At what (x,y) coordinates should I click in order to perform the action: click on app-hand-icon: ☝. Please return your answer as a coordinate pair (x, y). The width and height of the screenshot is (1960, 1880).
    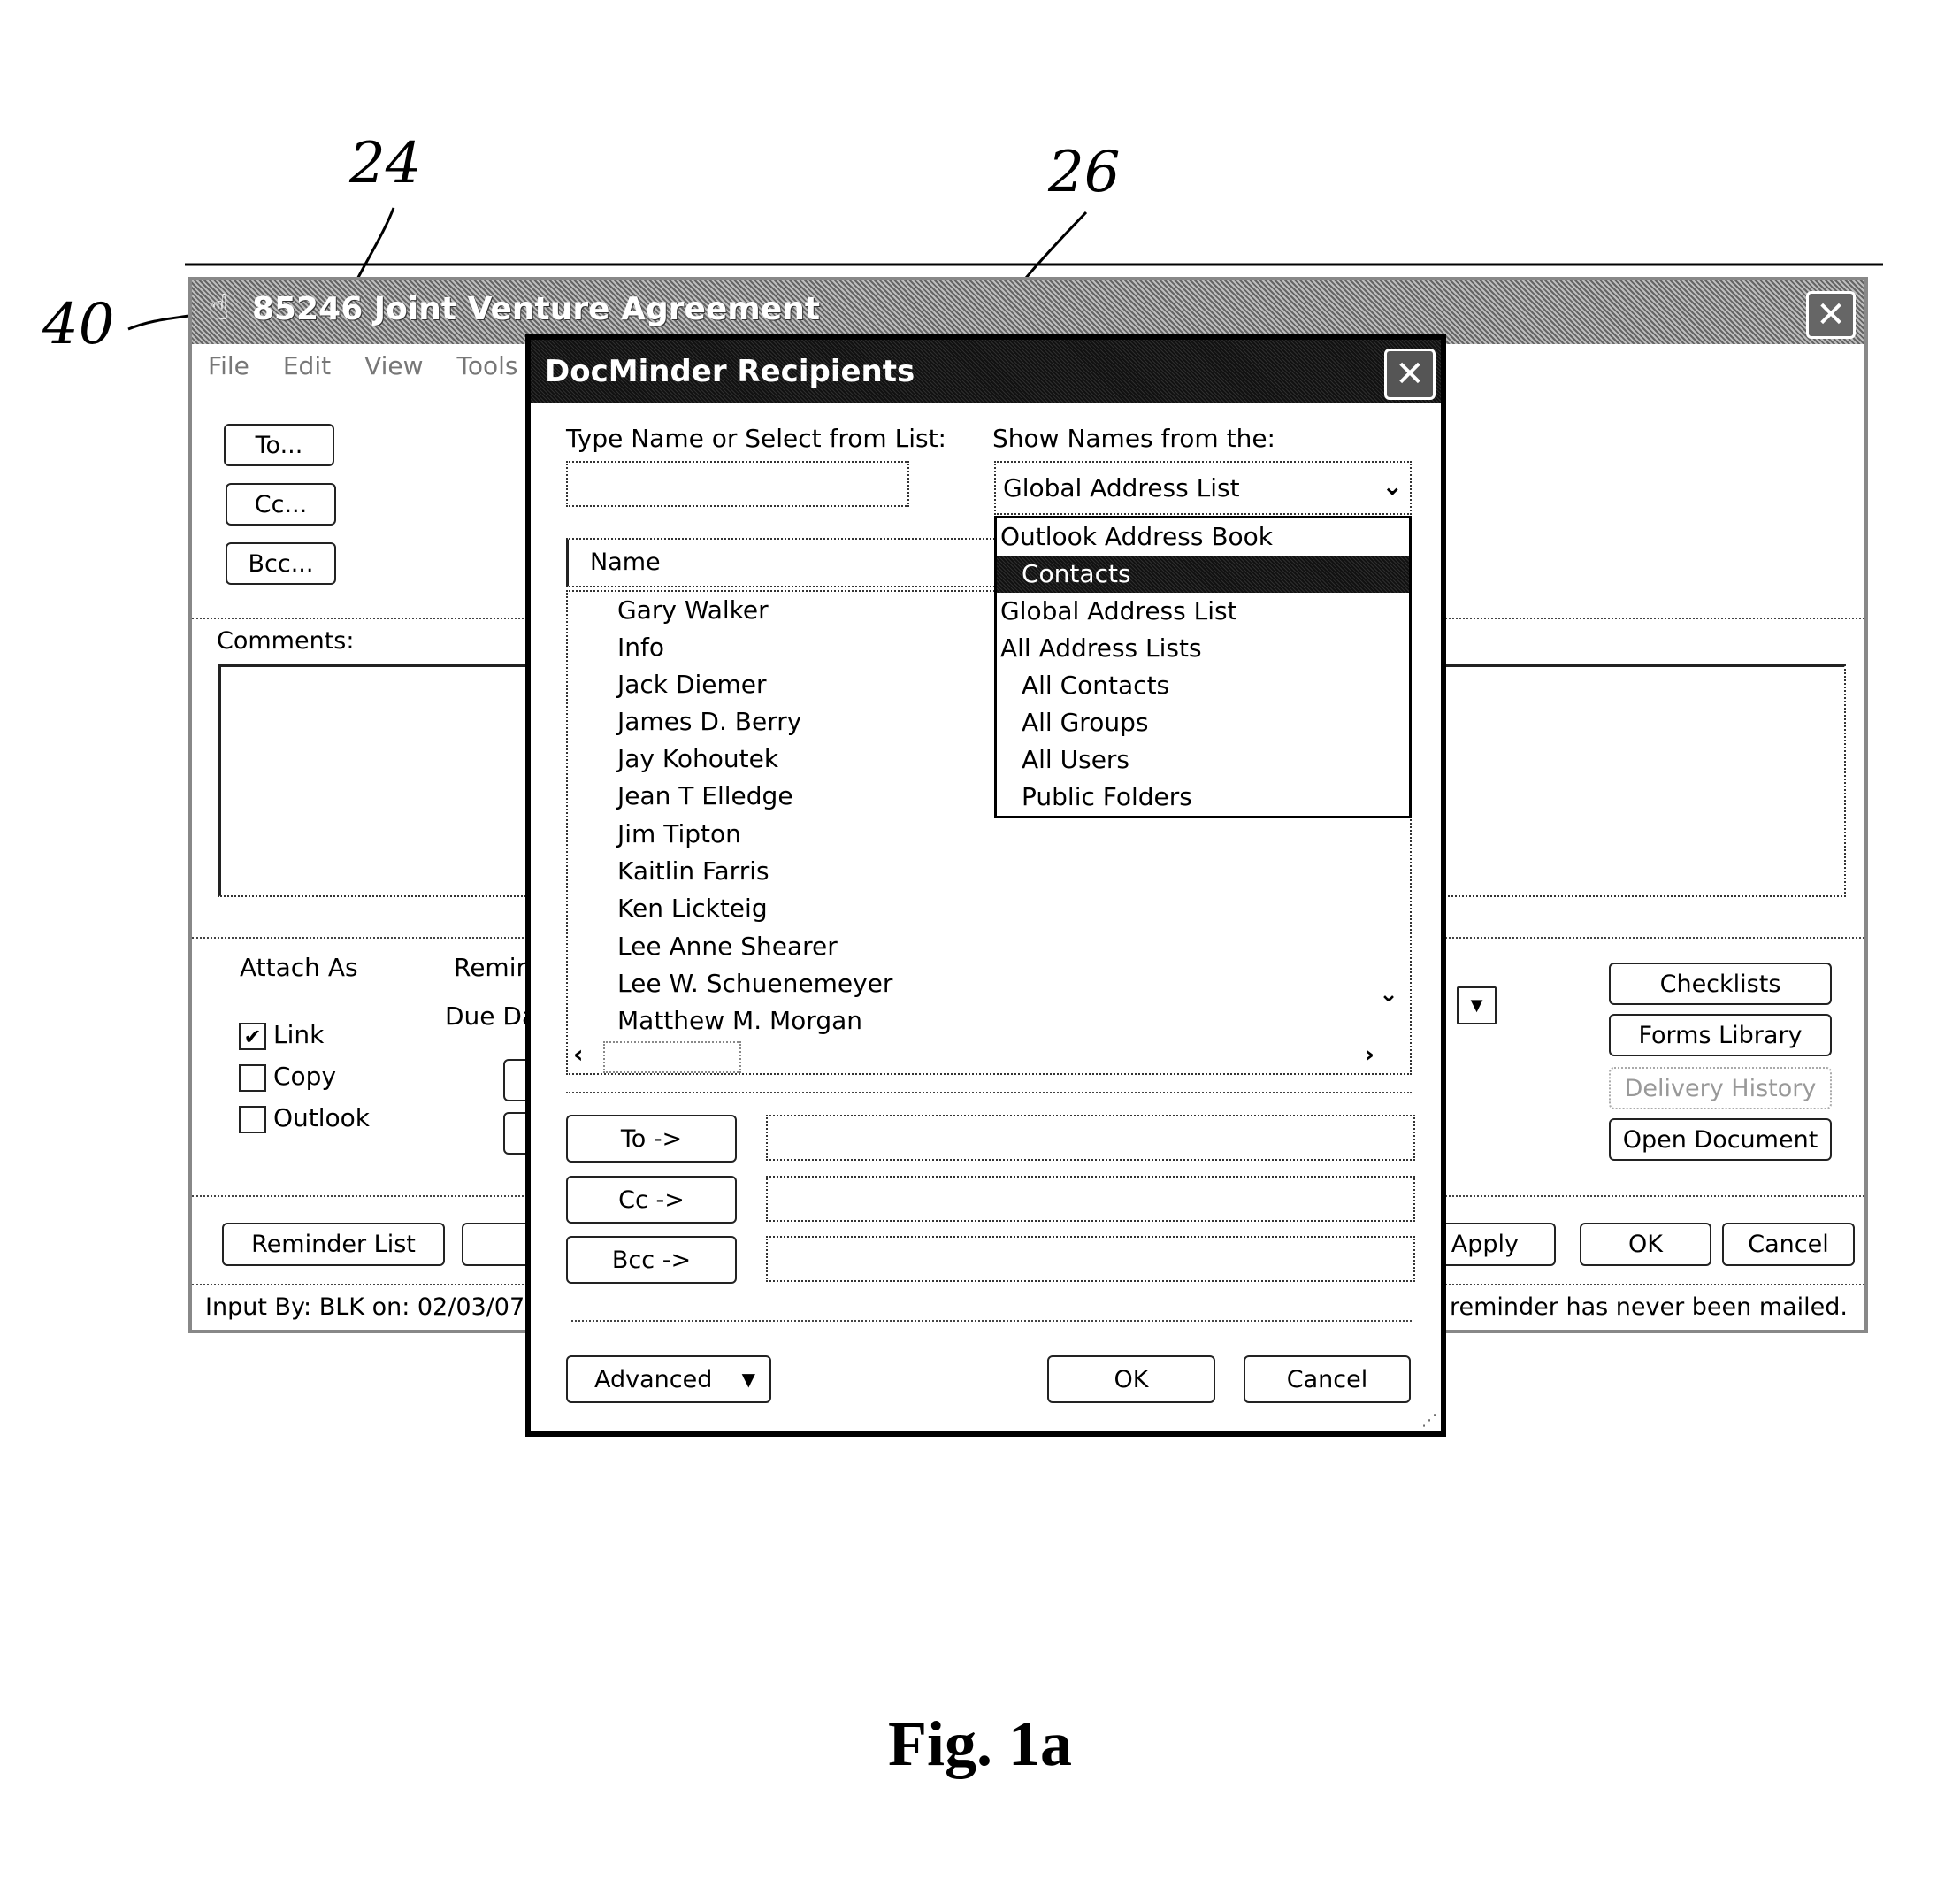
    Looking at the image, I should click on (219, 308).